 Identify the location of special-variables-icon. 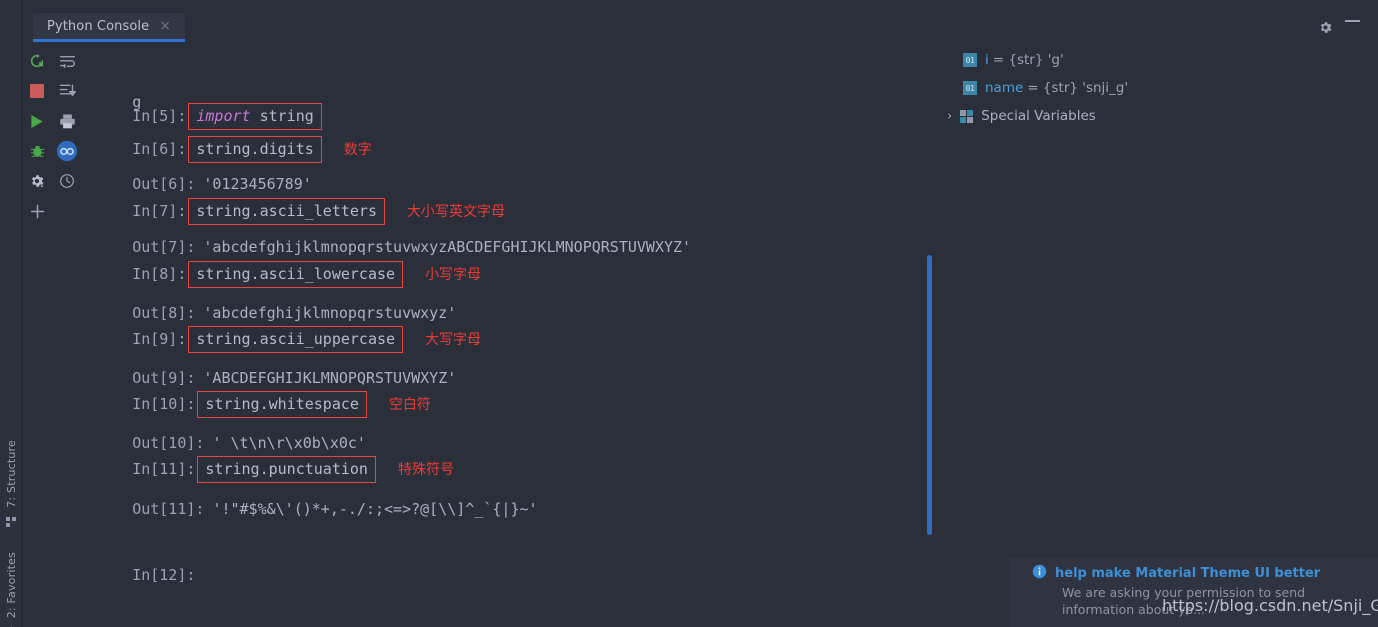
(967, 116).